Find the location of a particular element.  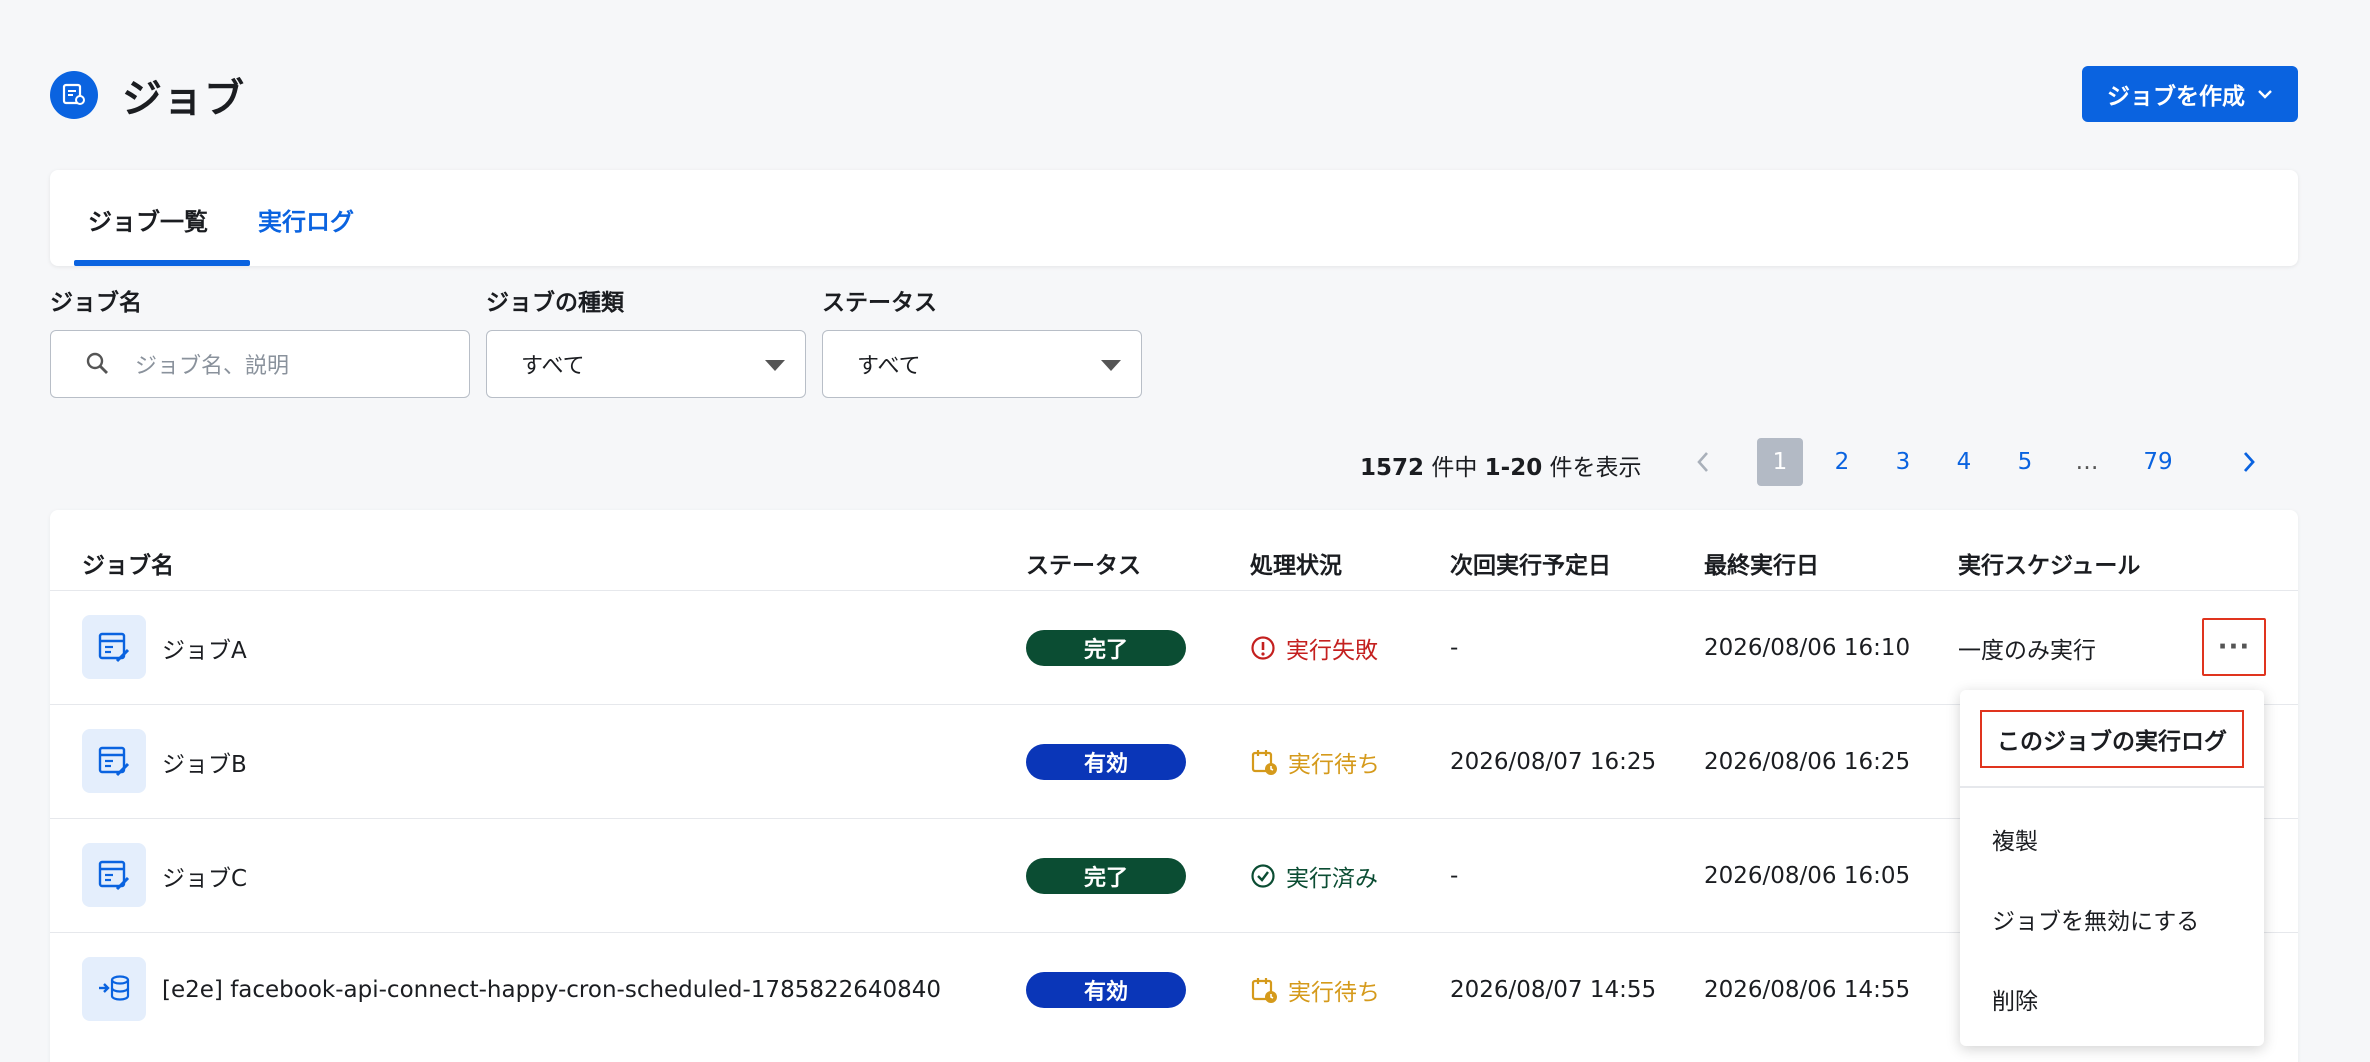

col-header-job-name: ジョブ名 is located at coordinates (128, 566).